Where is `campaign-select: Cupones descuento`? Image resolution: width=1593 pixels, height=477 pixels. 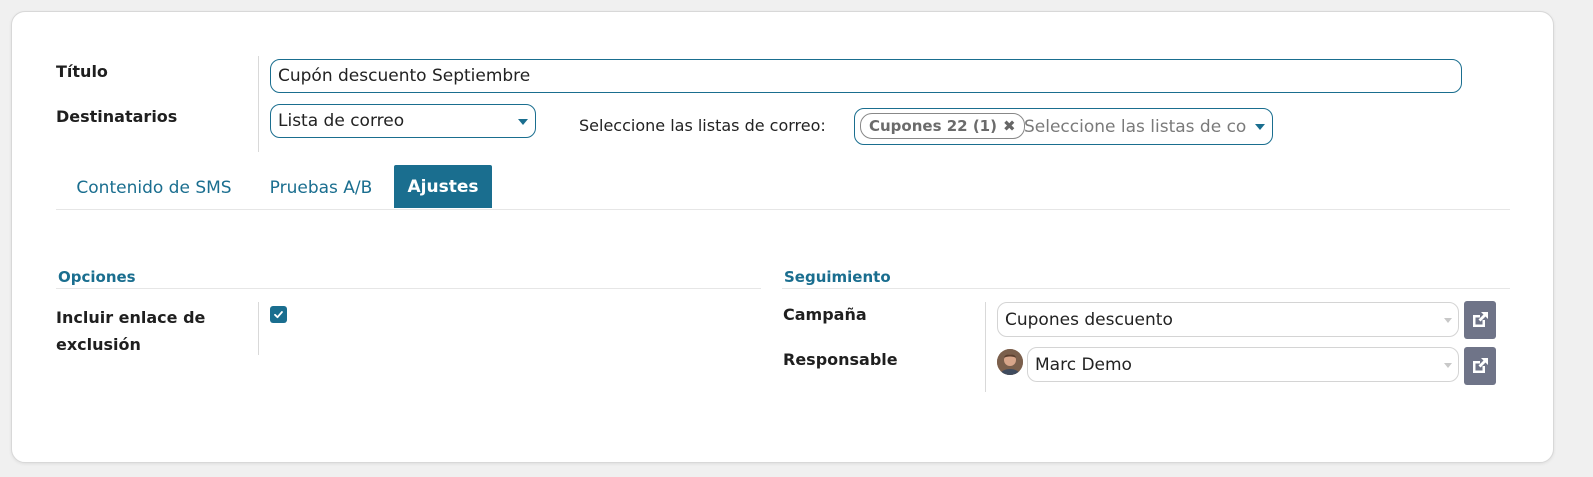
campaign-select: Cupones descuento is located at coordinates (1228, 319).